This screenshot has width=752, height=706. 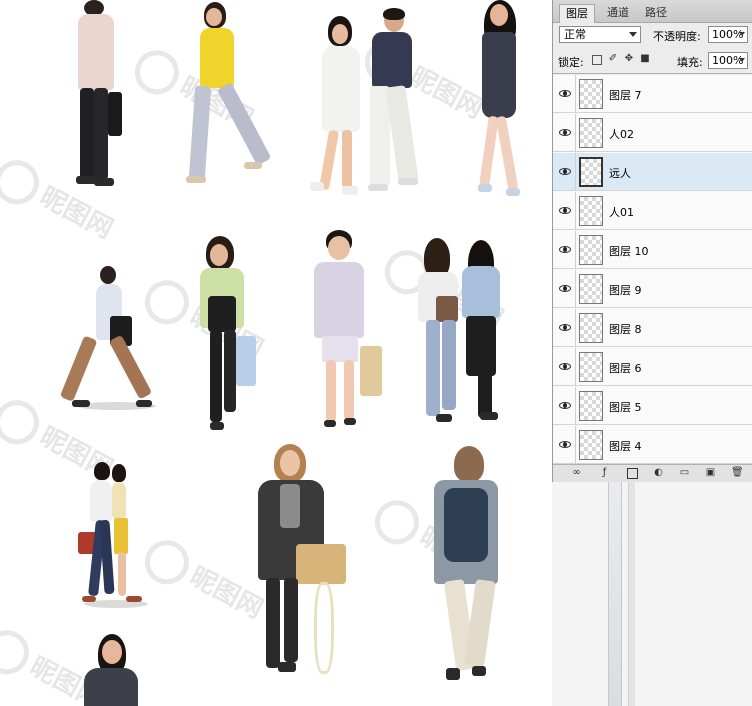 I want to click on opacity-field: 100%, so click(x=728, y=34).